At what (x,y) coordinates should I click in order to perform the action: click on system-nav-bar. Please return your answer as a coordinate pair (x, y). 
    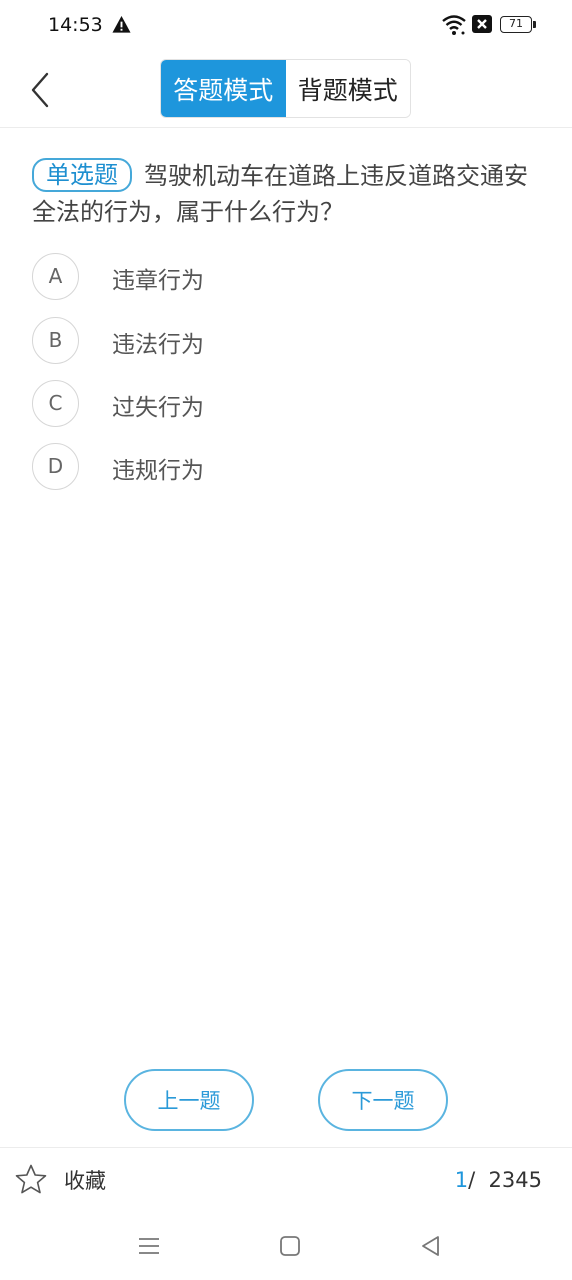
    Looking at the image, I should click on (286, 1246).